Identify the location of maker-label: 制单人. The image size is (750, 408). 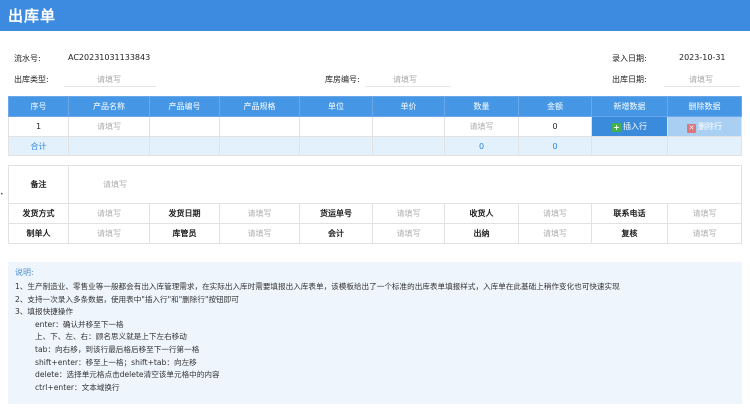
(38, 233).